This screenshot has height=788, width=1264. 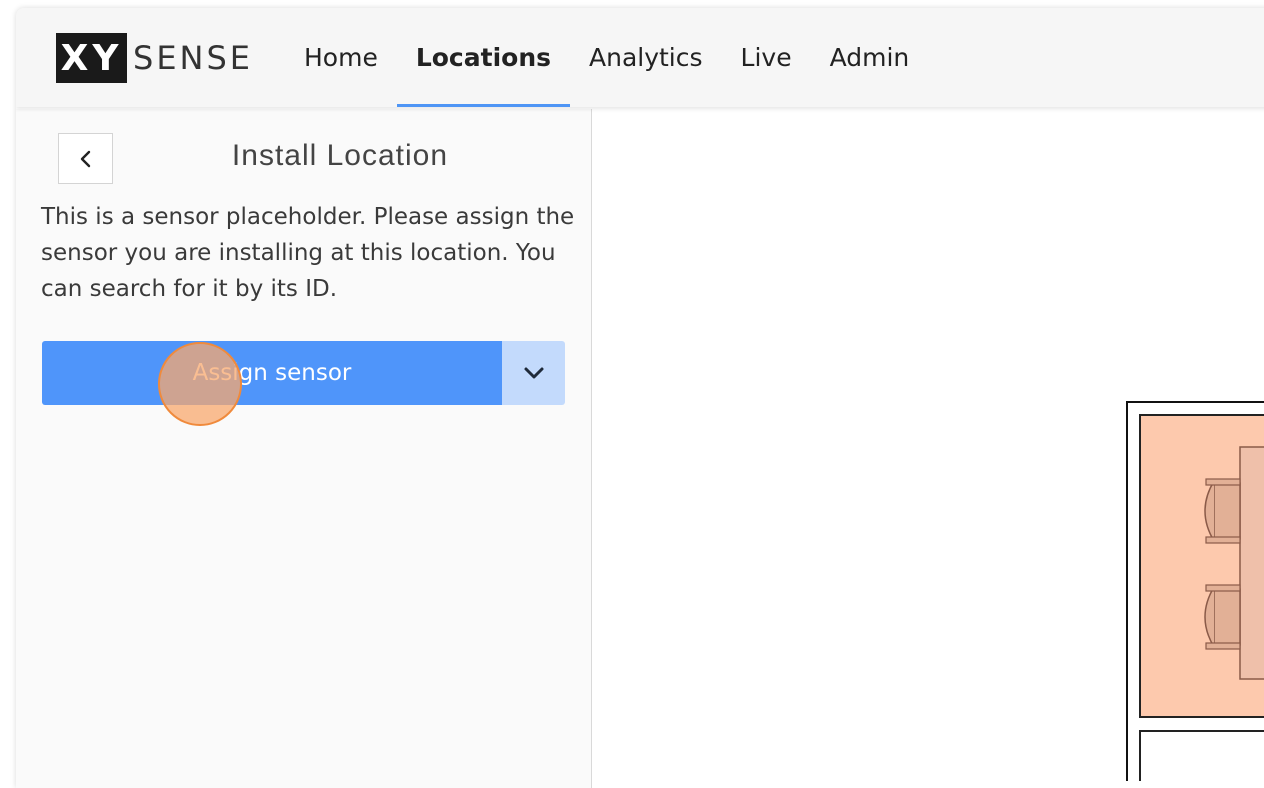 I want to click on logo-wordmark: SENSE, so click(x=193, y=58).